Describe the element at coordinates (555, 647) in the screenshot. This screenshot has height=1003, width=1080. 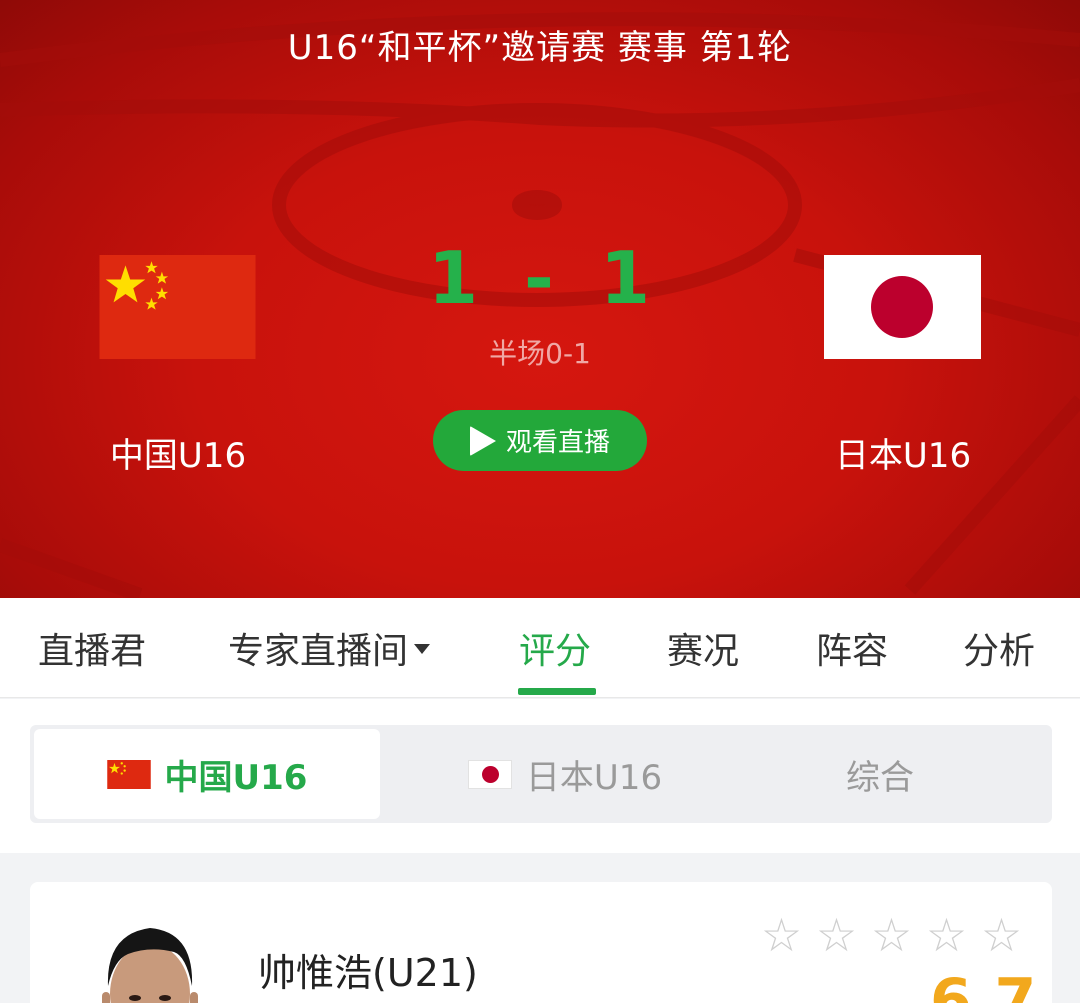
I see `tab-ratings: 评分` at that location.